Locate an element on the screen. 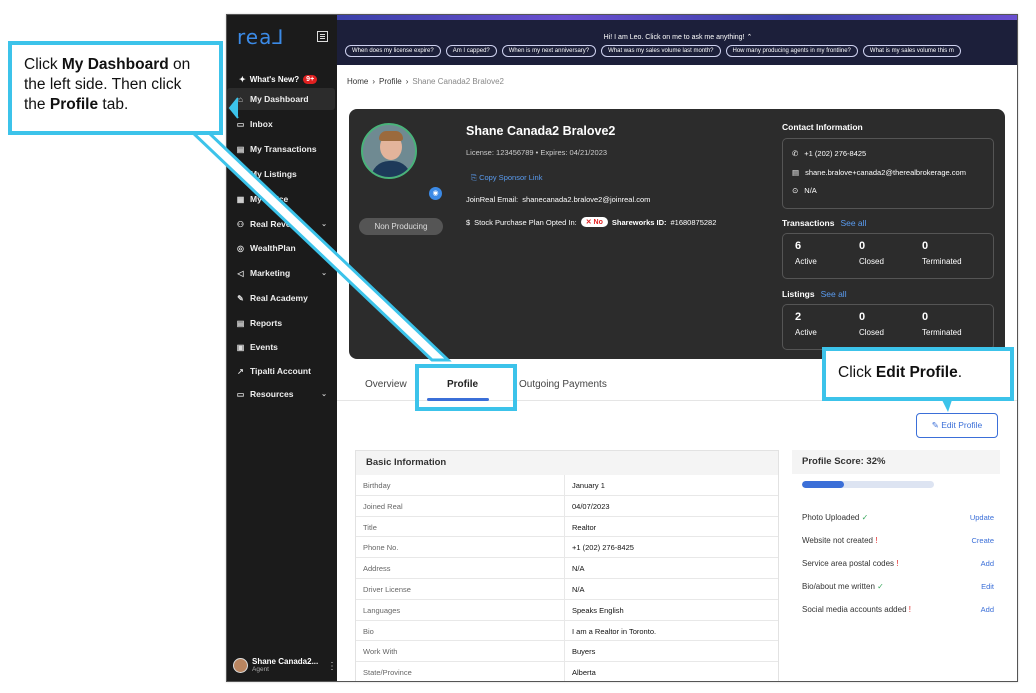 The image size is (1036, 693). callout-text: tab. is located at coordinates (113, 104).